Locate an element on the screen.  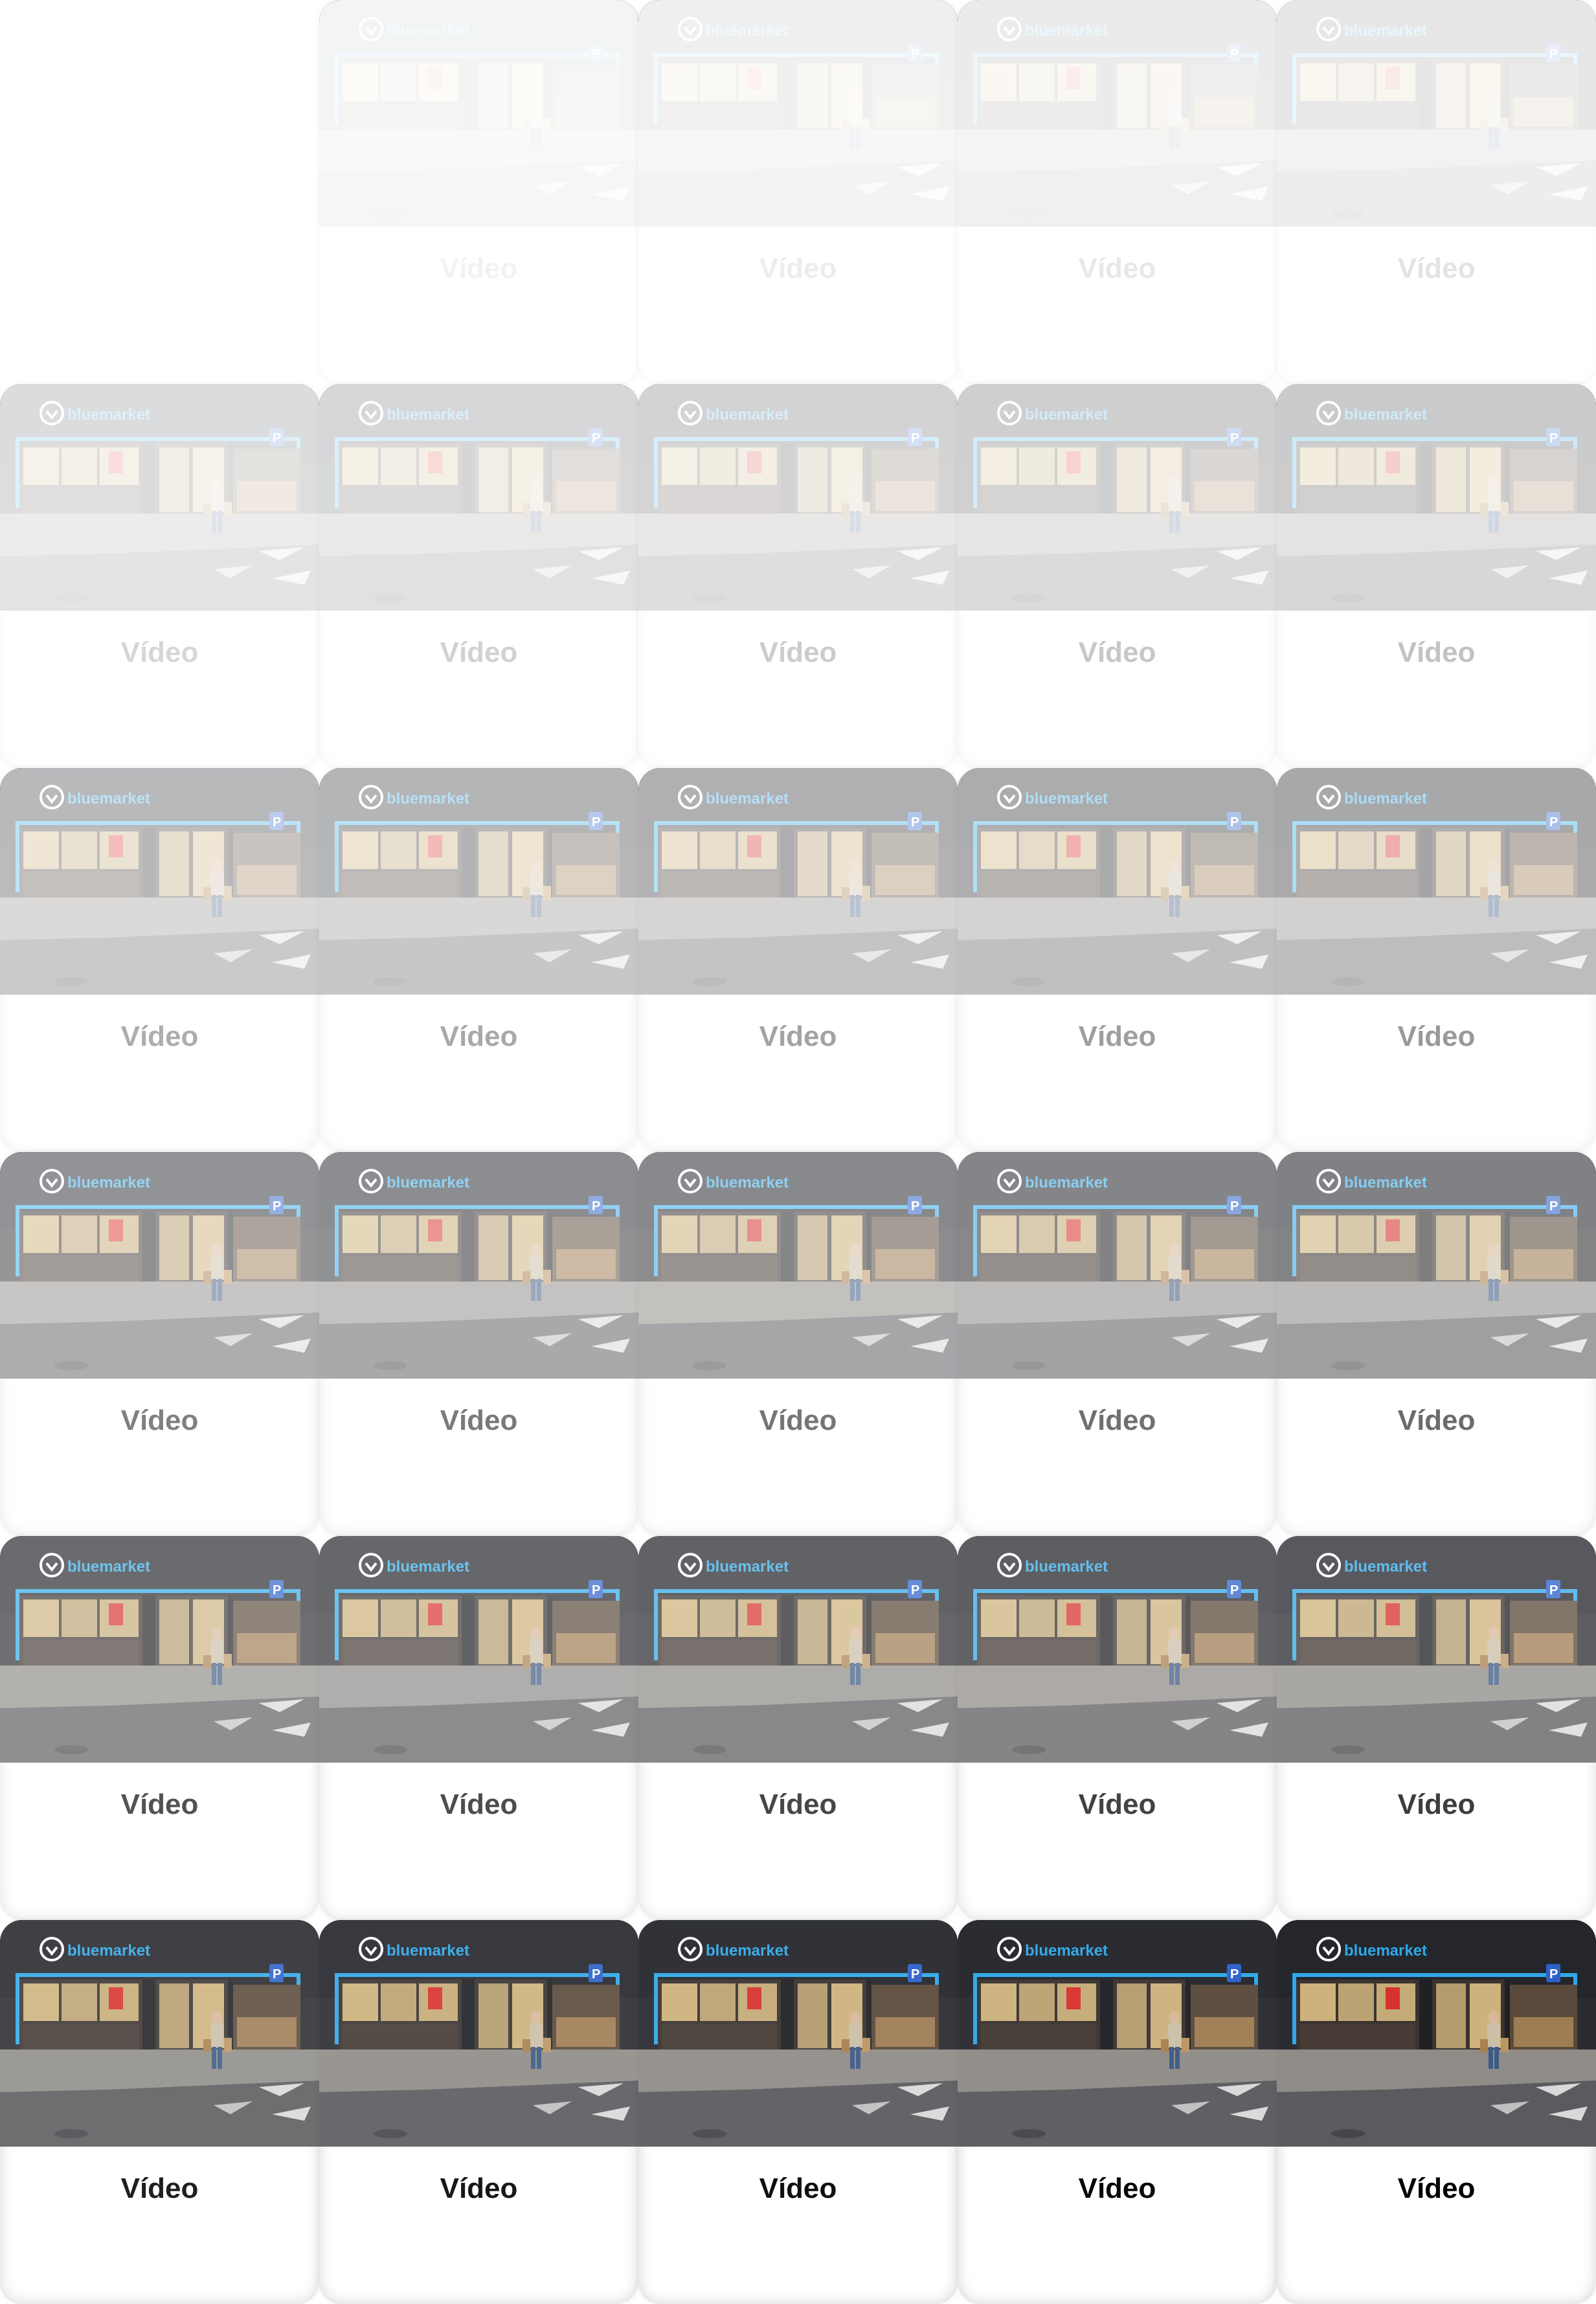
empty-cell is located at coordinates (159, 192).